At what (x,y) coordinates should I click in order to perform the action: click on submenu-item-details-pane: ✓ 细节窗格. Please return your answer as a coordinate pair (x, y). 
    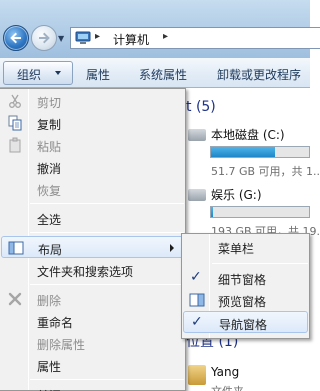
    Looking at the image, I should click on (245, 278).